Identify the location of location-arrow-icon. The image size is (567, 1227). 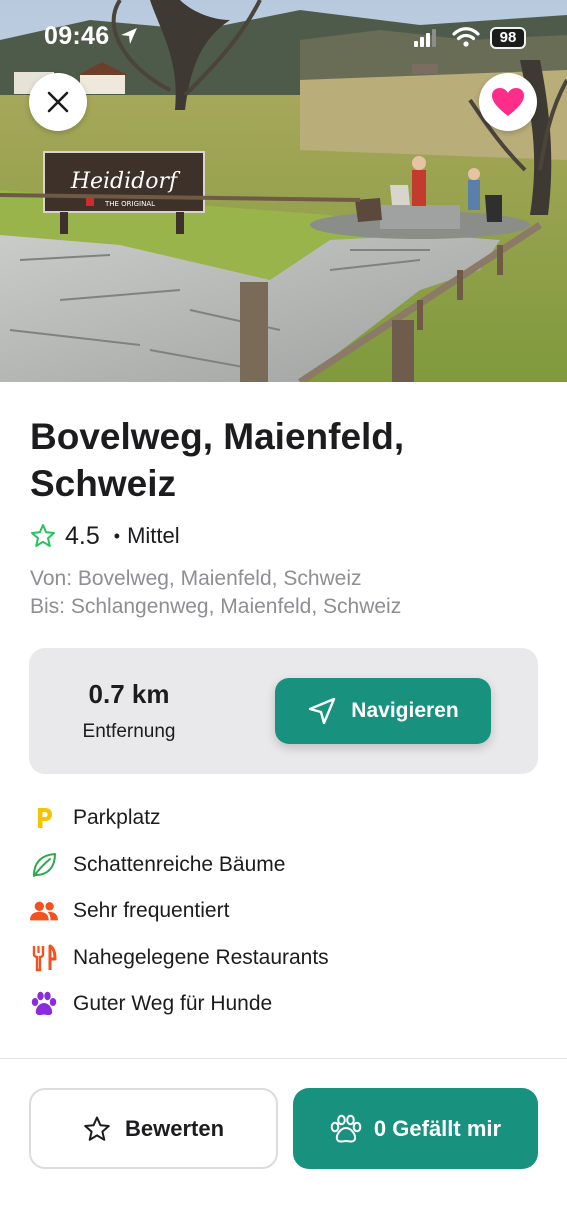
(129, 36).